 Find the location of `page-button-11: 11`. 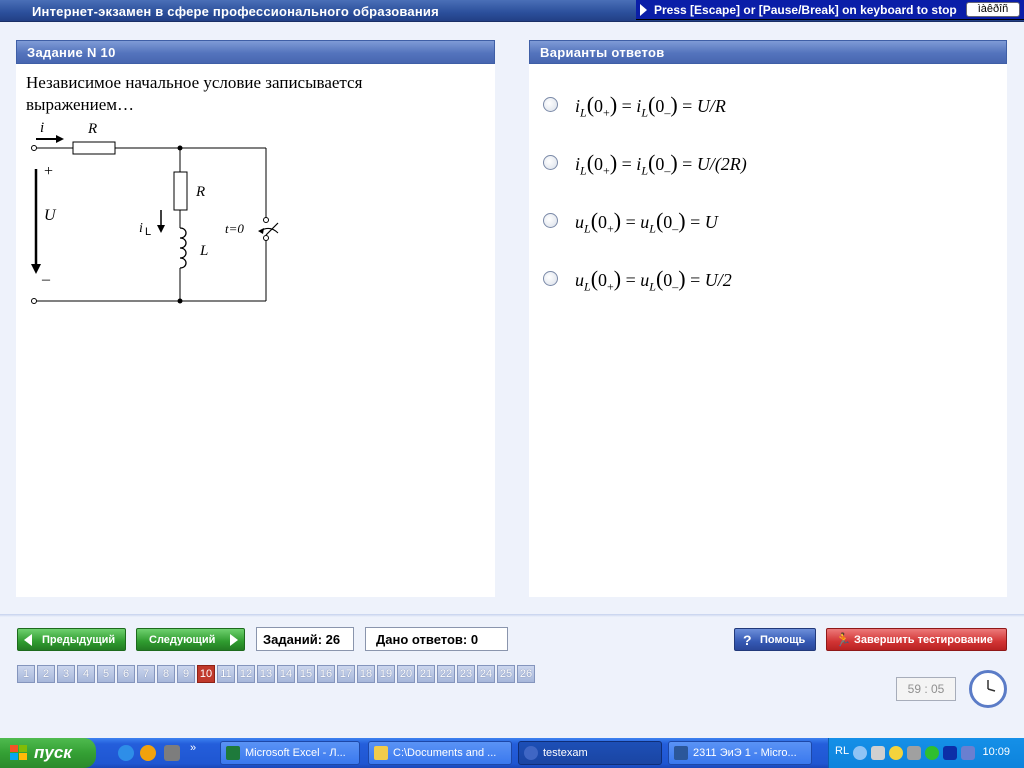

page-button-11: 11 is located at coordinates (226, 674).